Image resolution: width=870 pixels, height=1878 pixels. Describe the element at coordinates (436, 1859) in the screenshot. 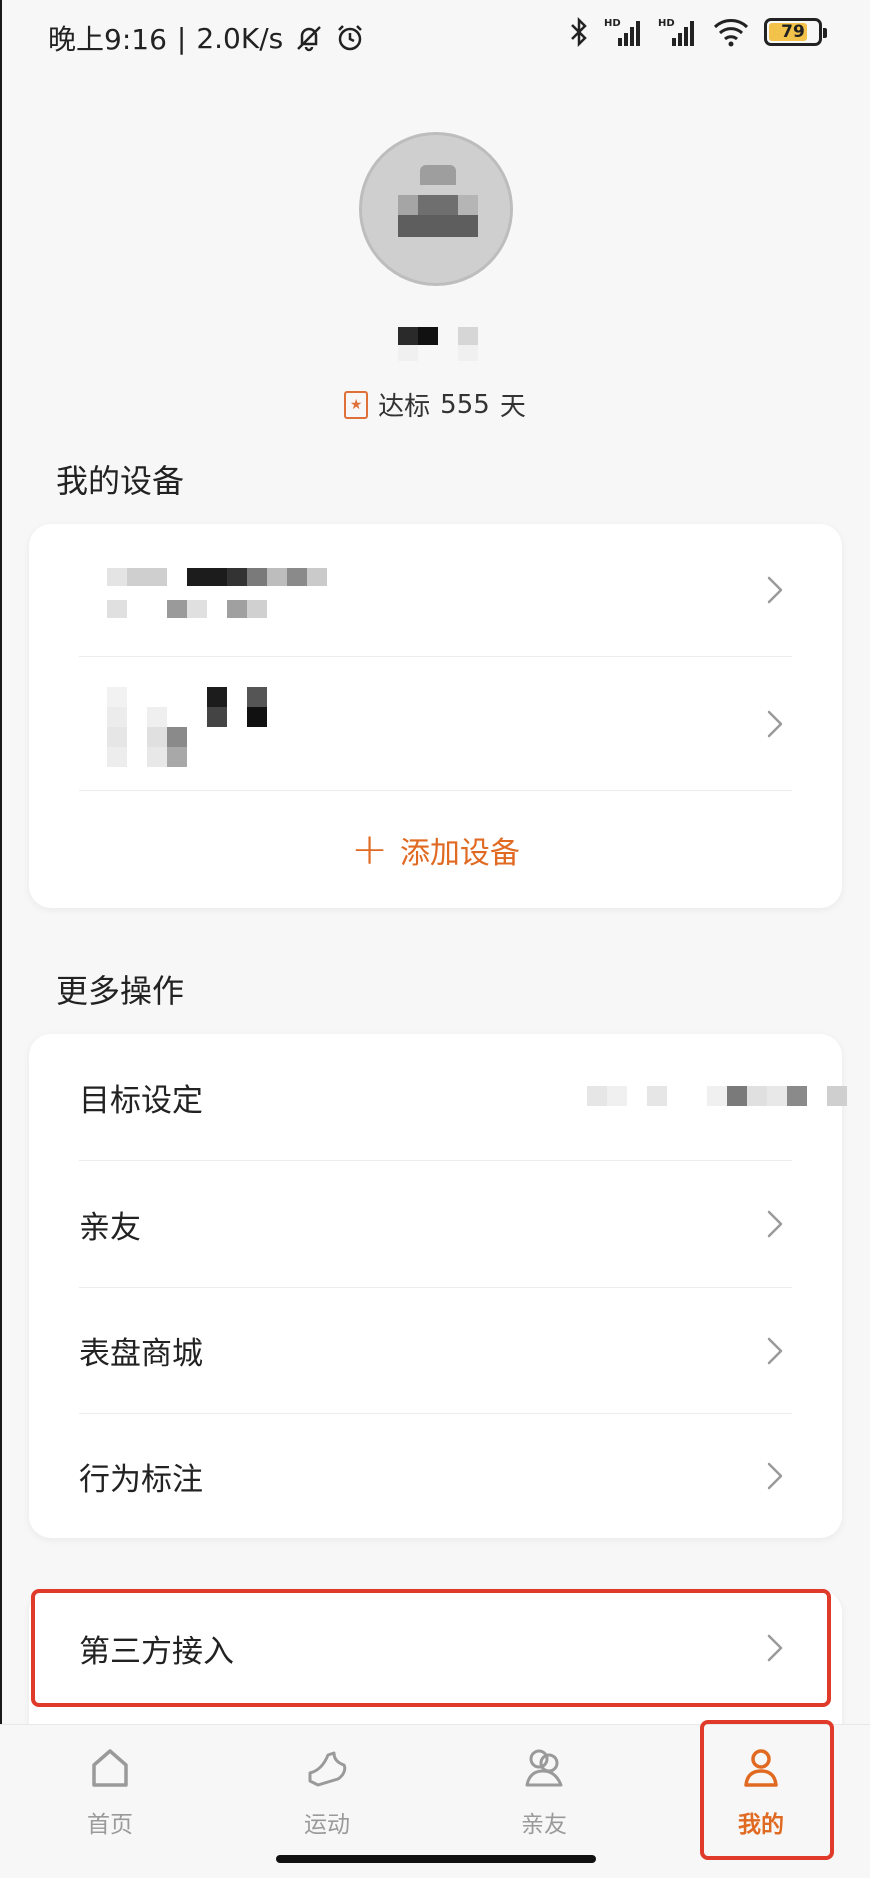

I see `home-indicator` at that location.